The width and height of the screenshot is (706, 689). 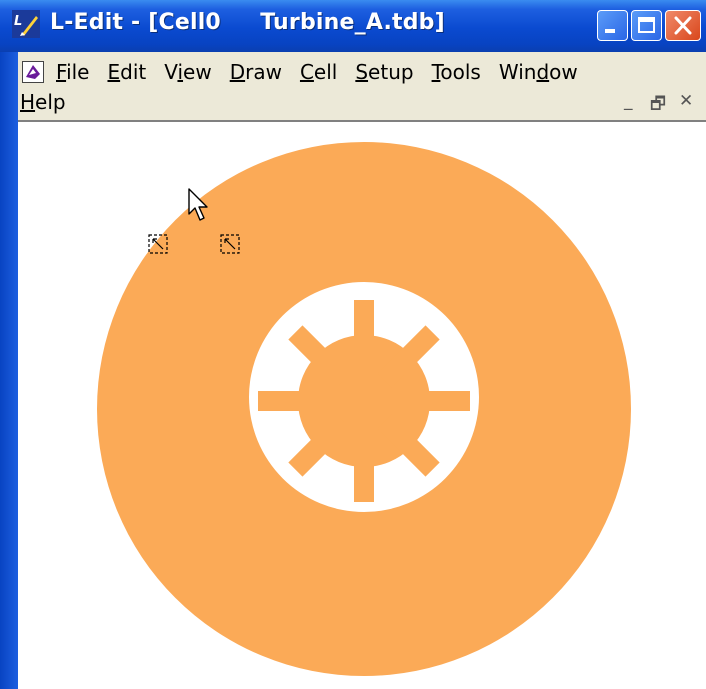 What do you see at coordinates (686, 101) in the screenshot?
I see `mdi-close-button: ✕` at bounding box center [686, 101].